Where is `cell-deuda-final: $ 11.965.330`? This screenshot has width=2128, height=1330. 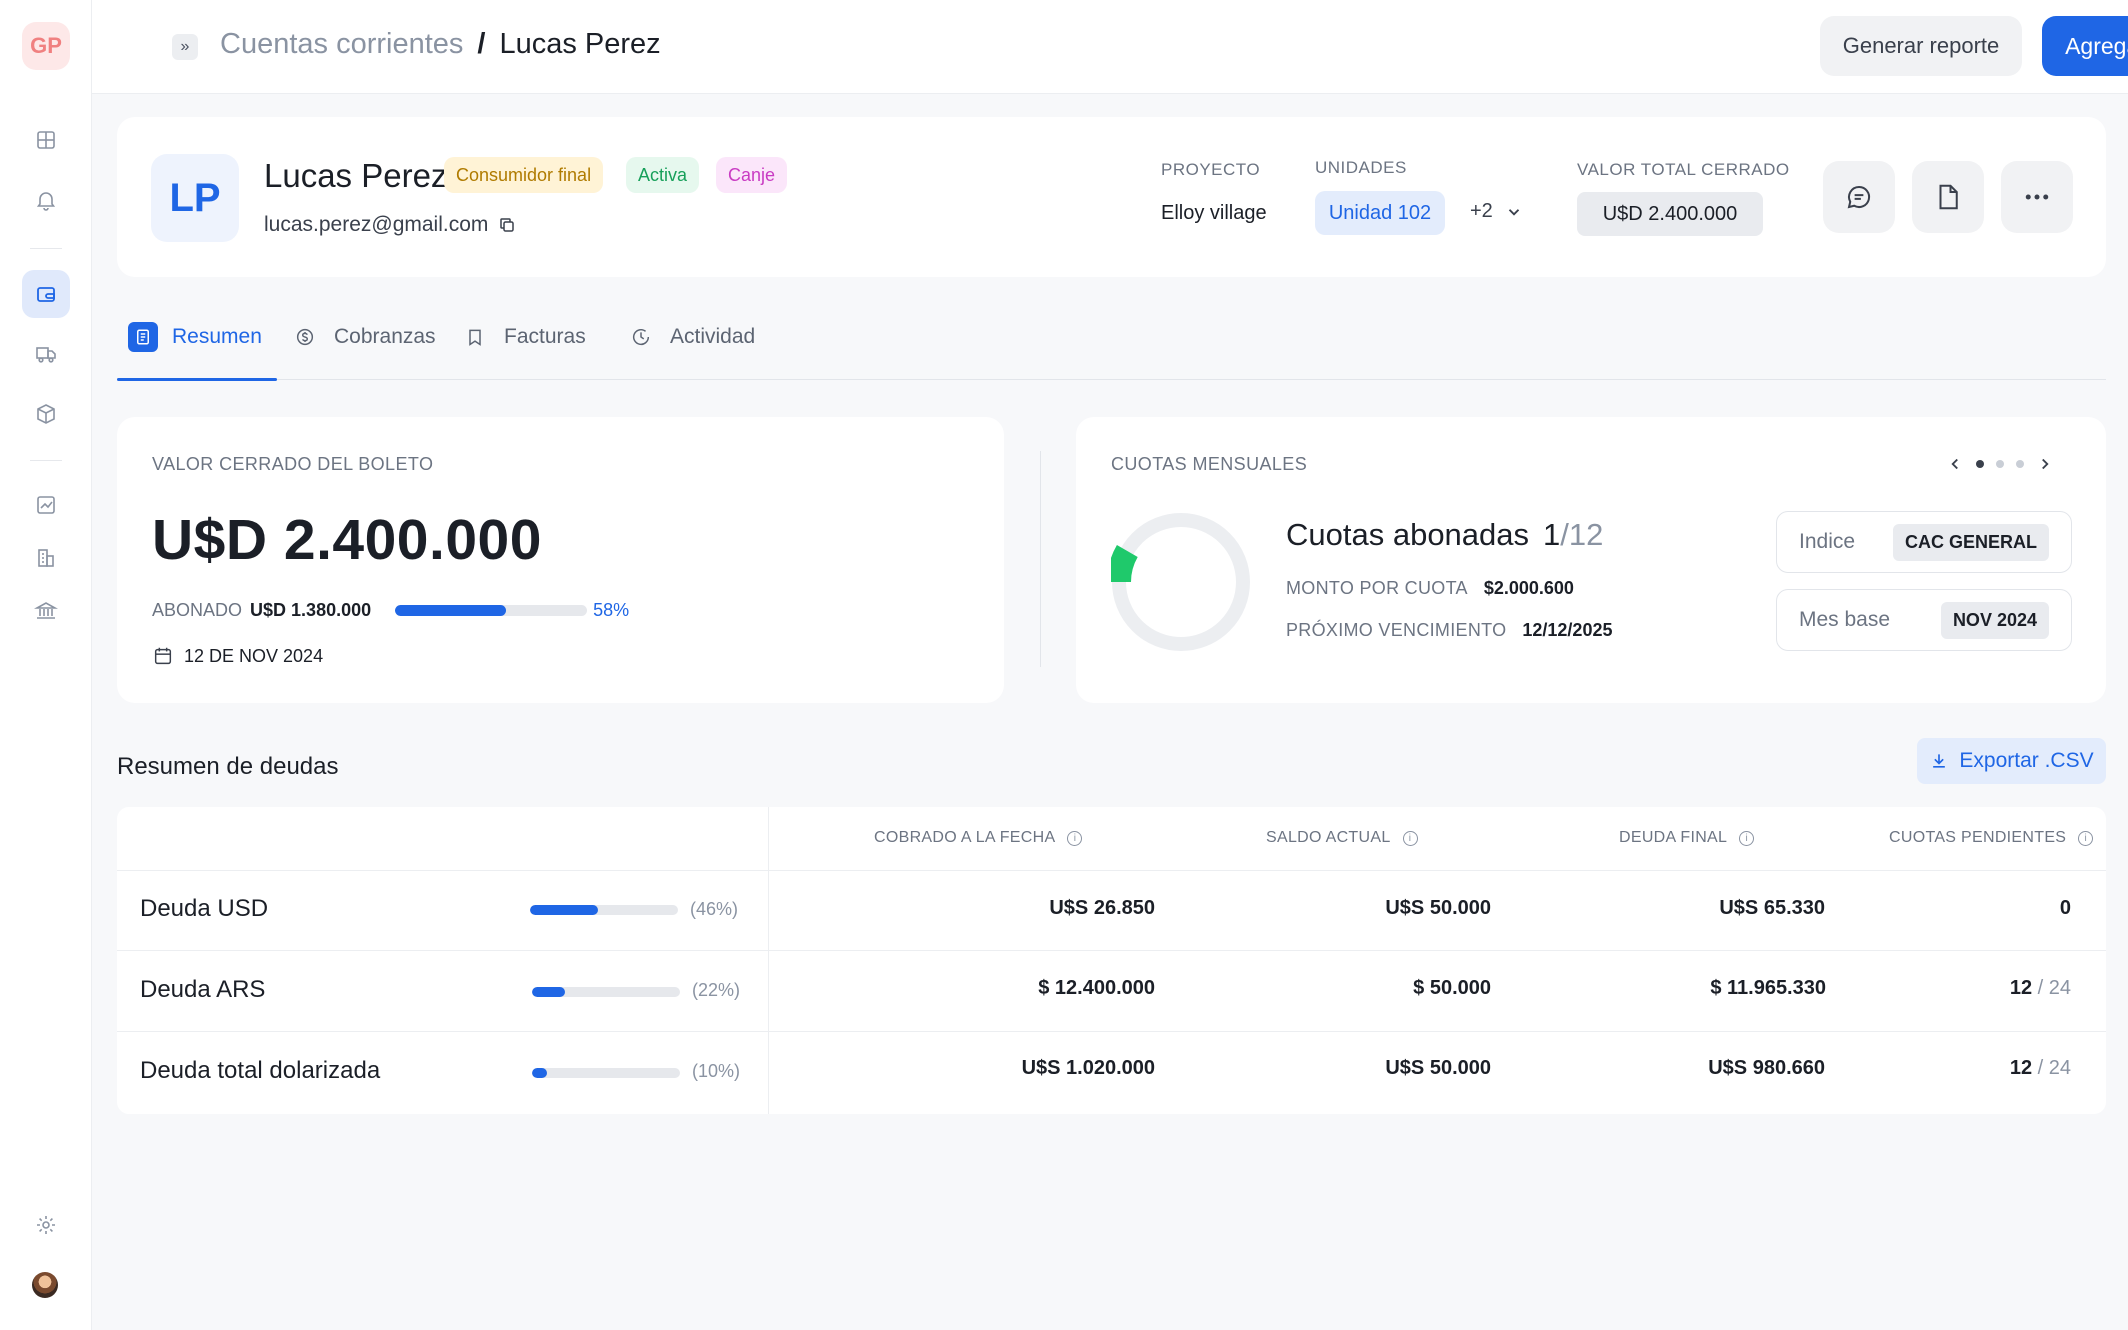
cell-deuda-final: $ 11.965.330 is located at coordinates (1768, 988).